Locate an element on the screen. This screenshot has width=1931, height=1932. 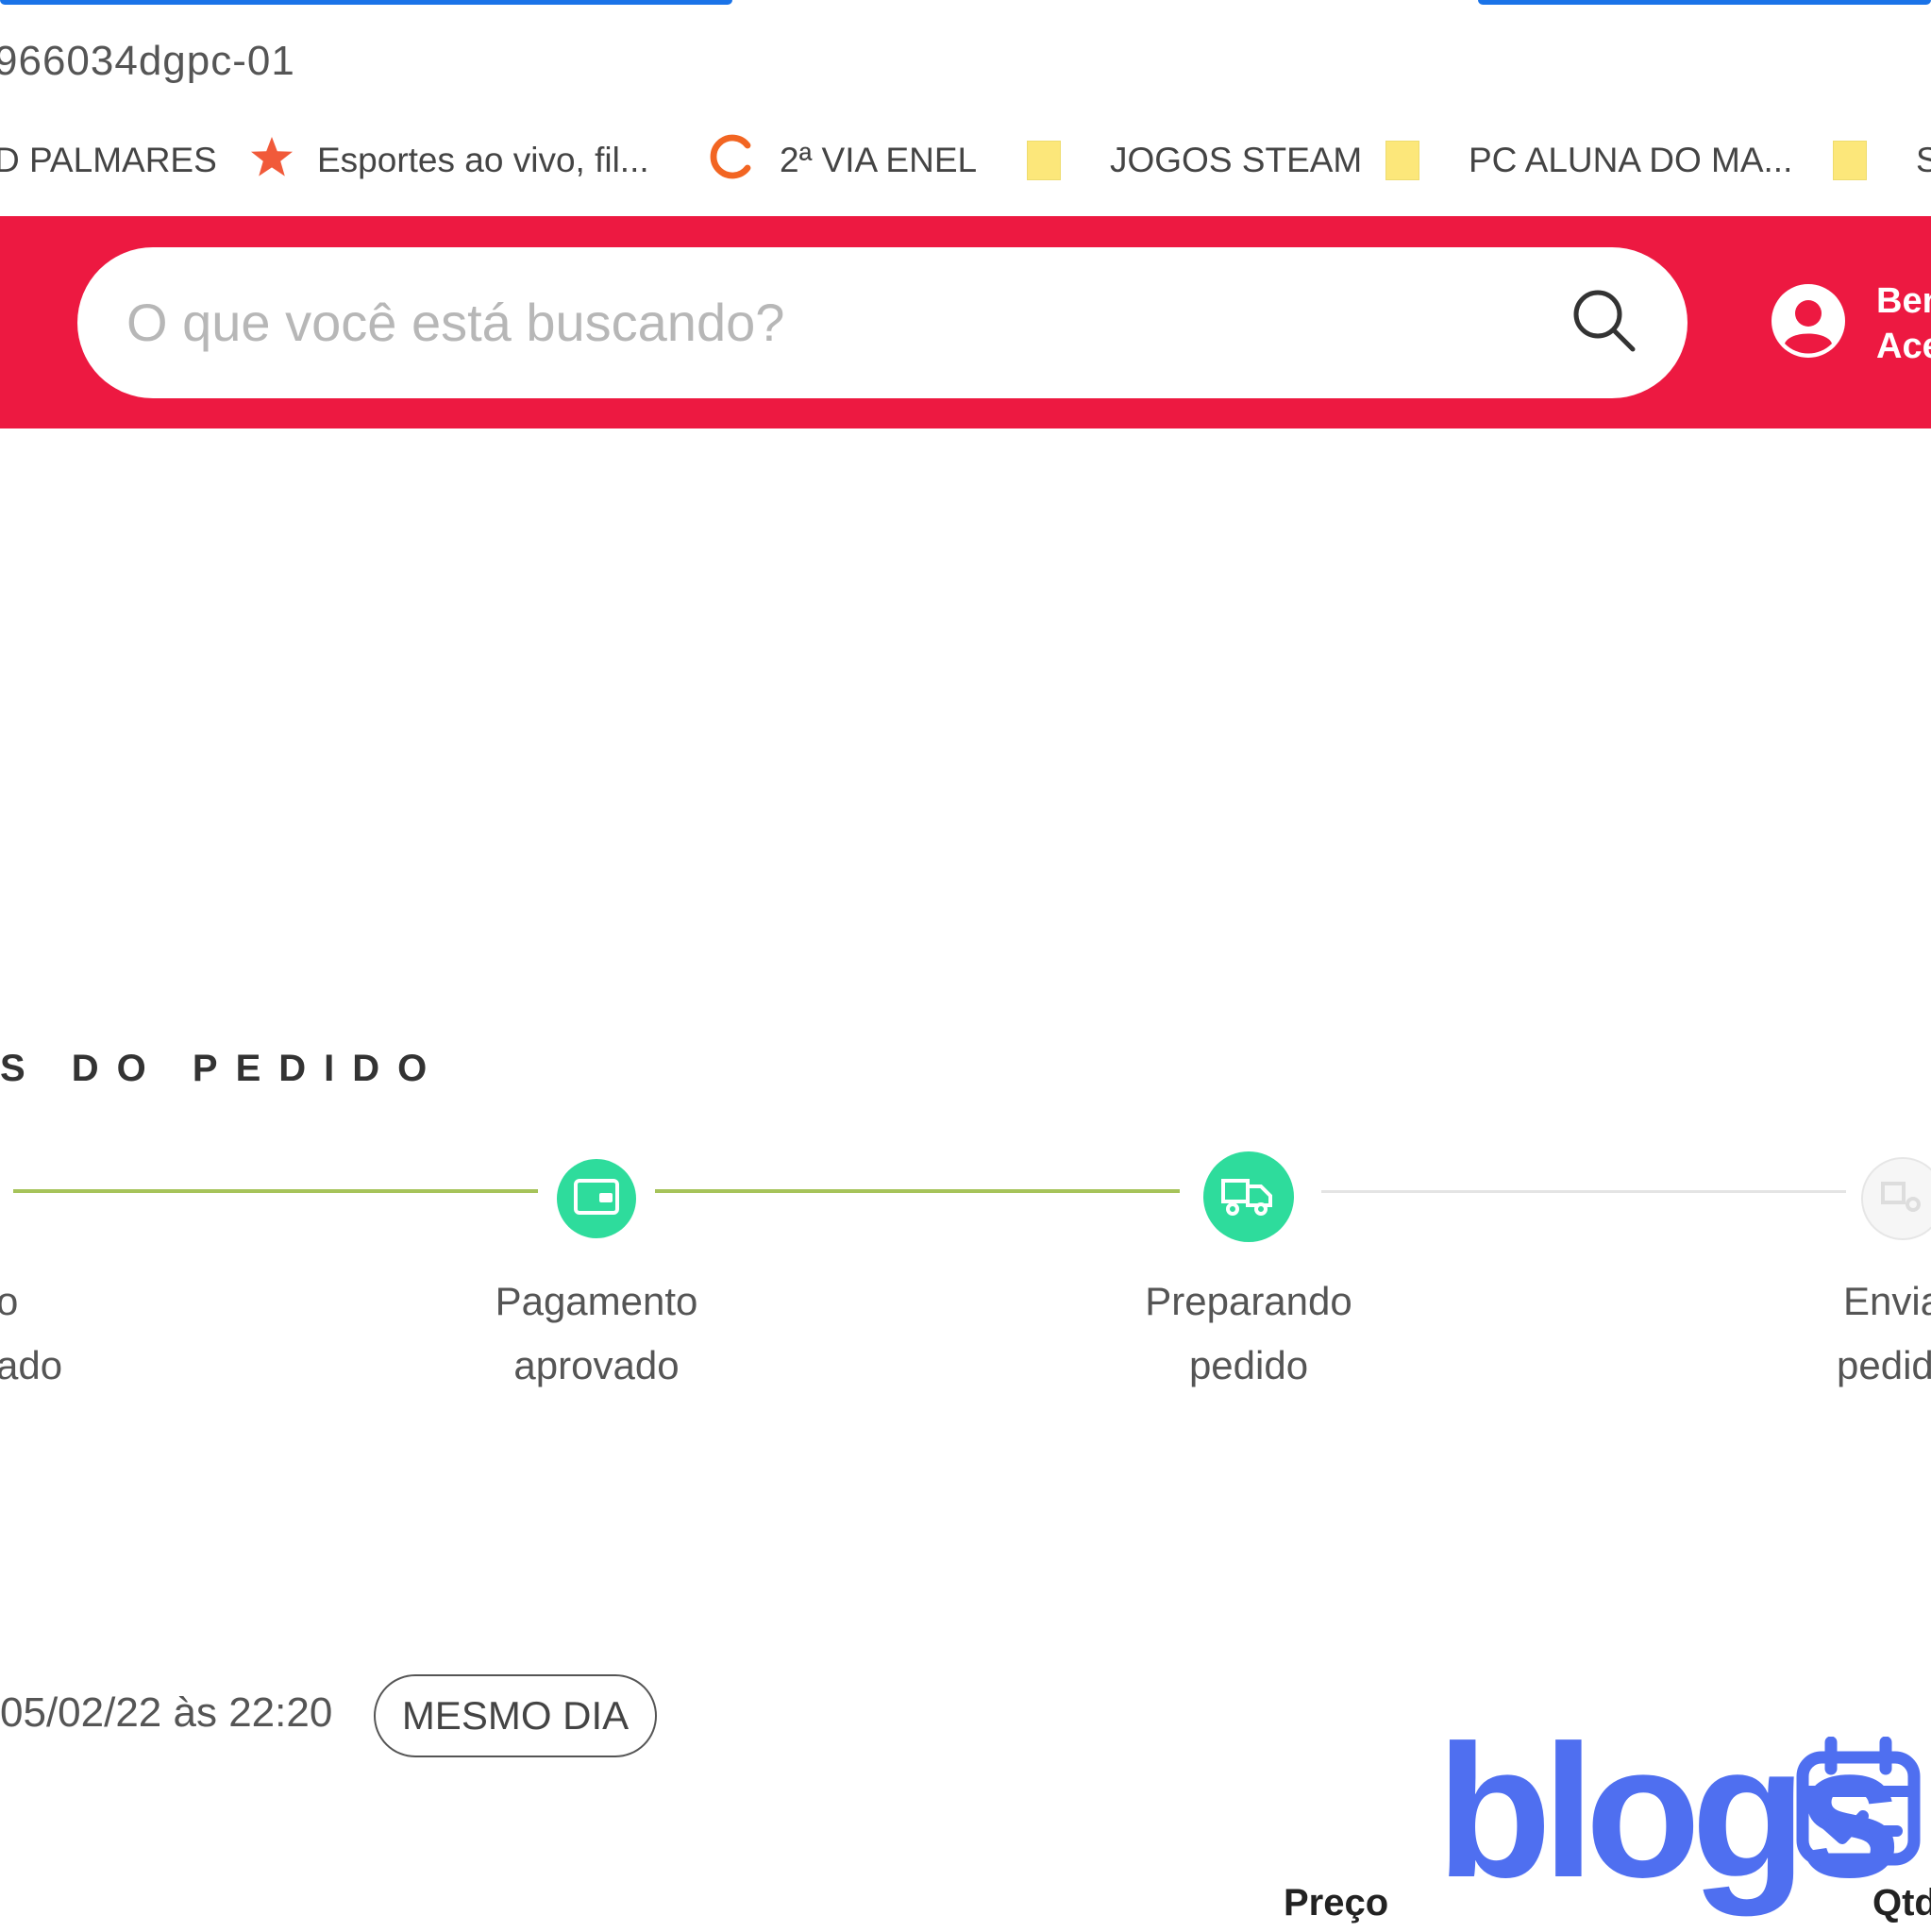
step-label-payment: Pagamento aprovado is located at coordinates (596, 1333).